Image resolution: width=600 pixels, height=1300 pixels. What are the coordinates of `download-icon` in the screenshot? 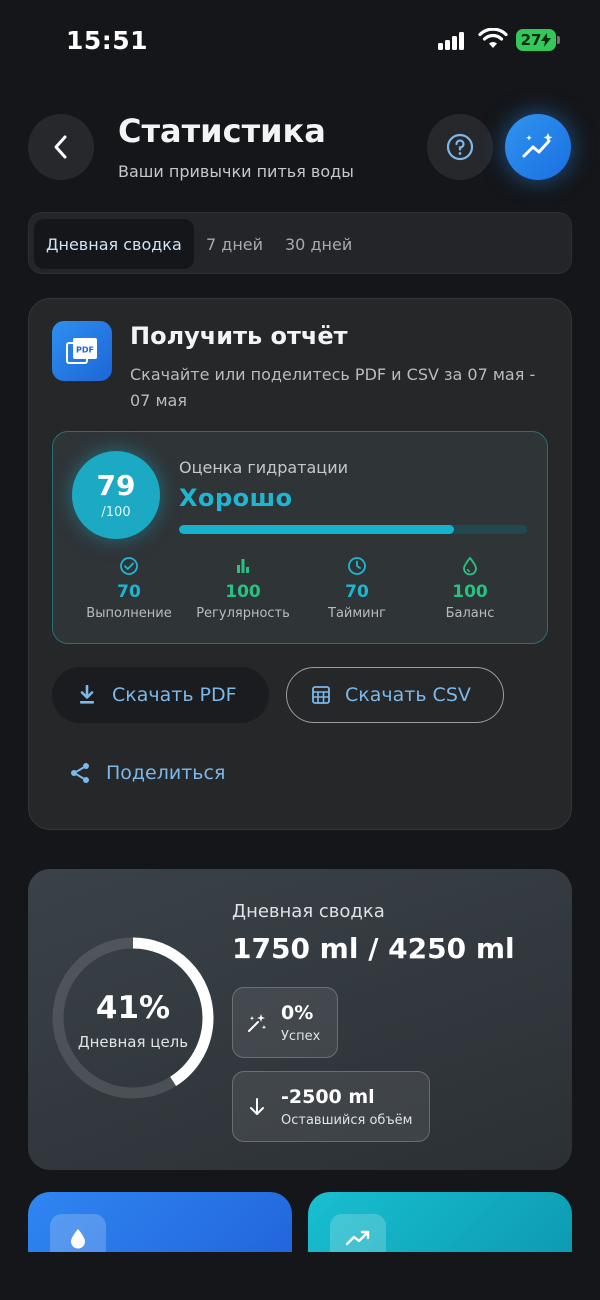 It's located at (87, 694).